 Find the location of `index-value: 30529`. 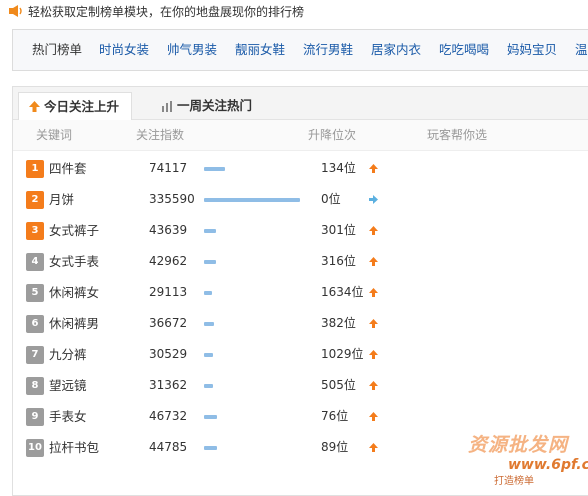

index-value: 30529 is located at coordinates (168, 354).